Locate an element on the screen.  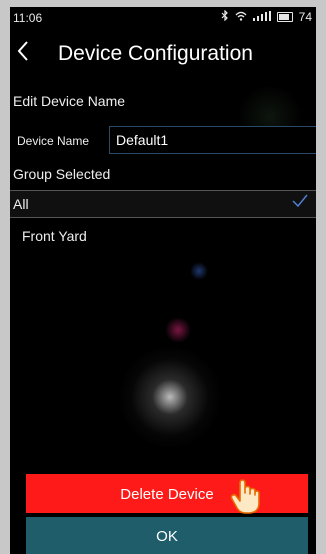
group-selected-heading: Group Selected is located at coordinates (62, 174).